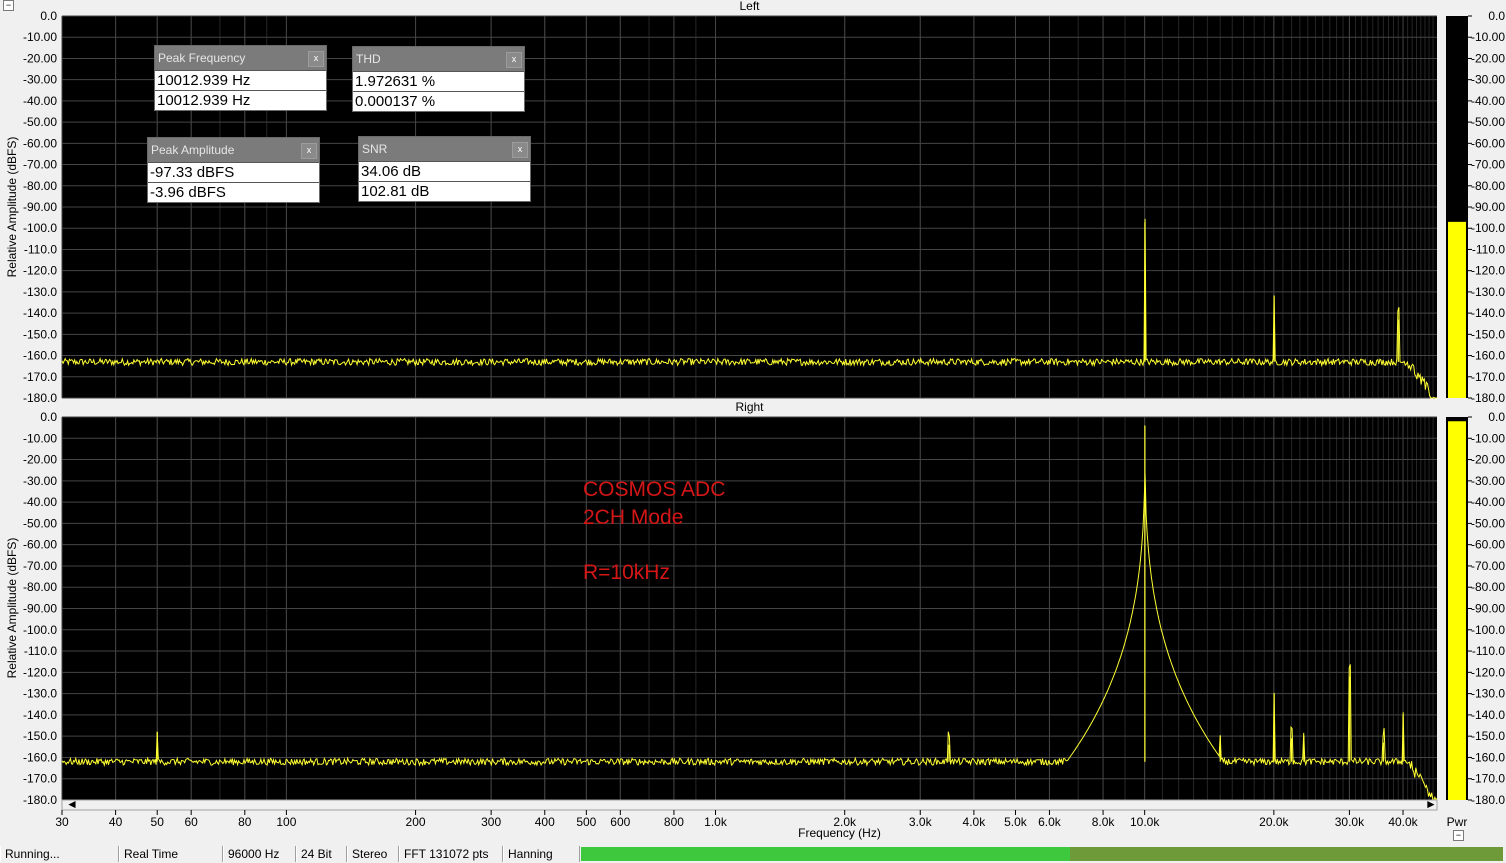 This screenshot has width=1506, height=863. What do you see at coordinates (1488, 334) in the screenshot?
I see `meter-tick-label: -150.0` at bounding box center [1488, 334].